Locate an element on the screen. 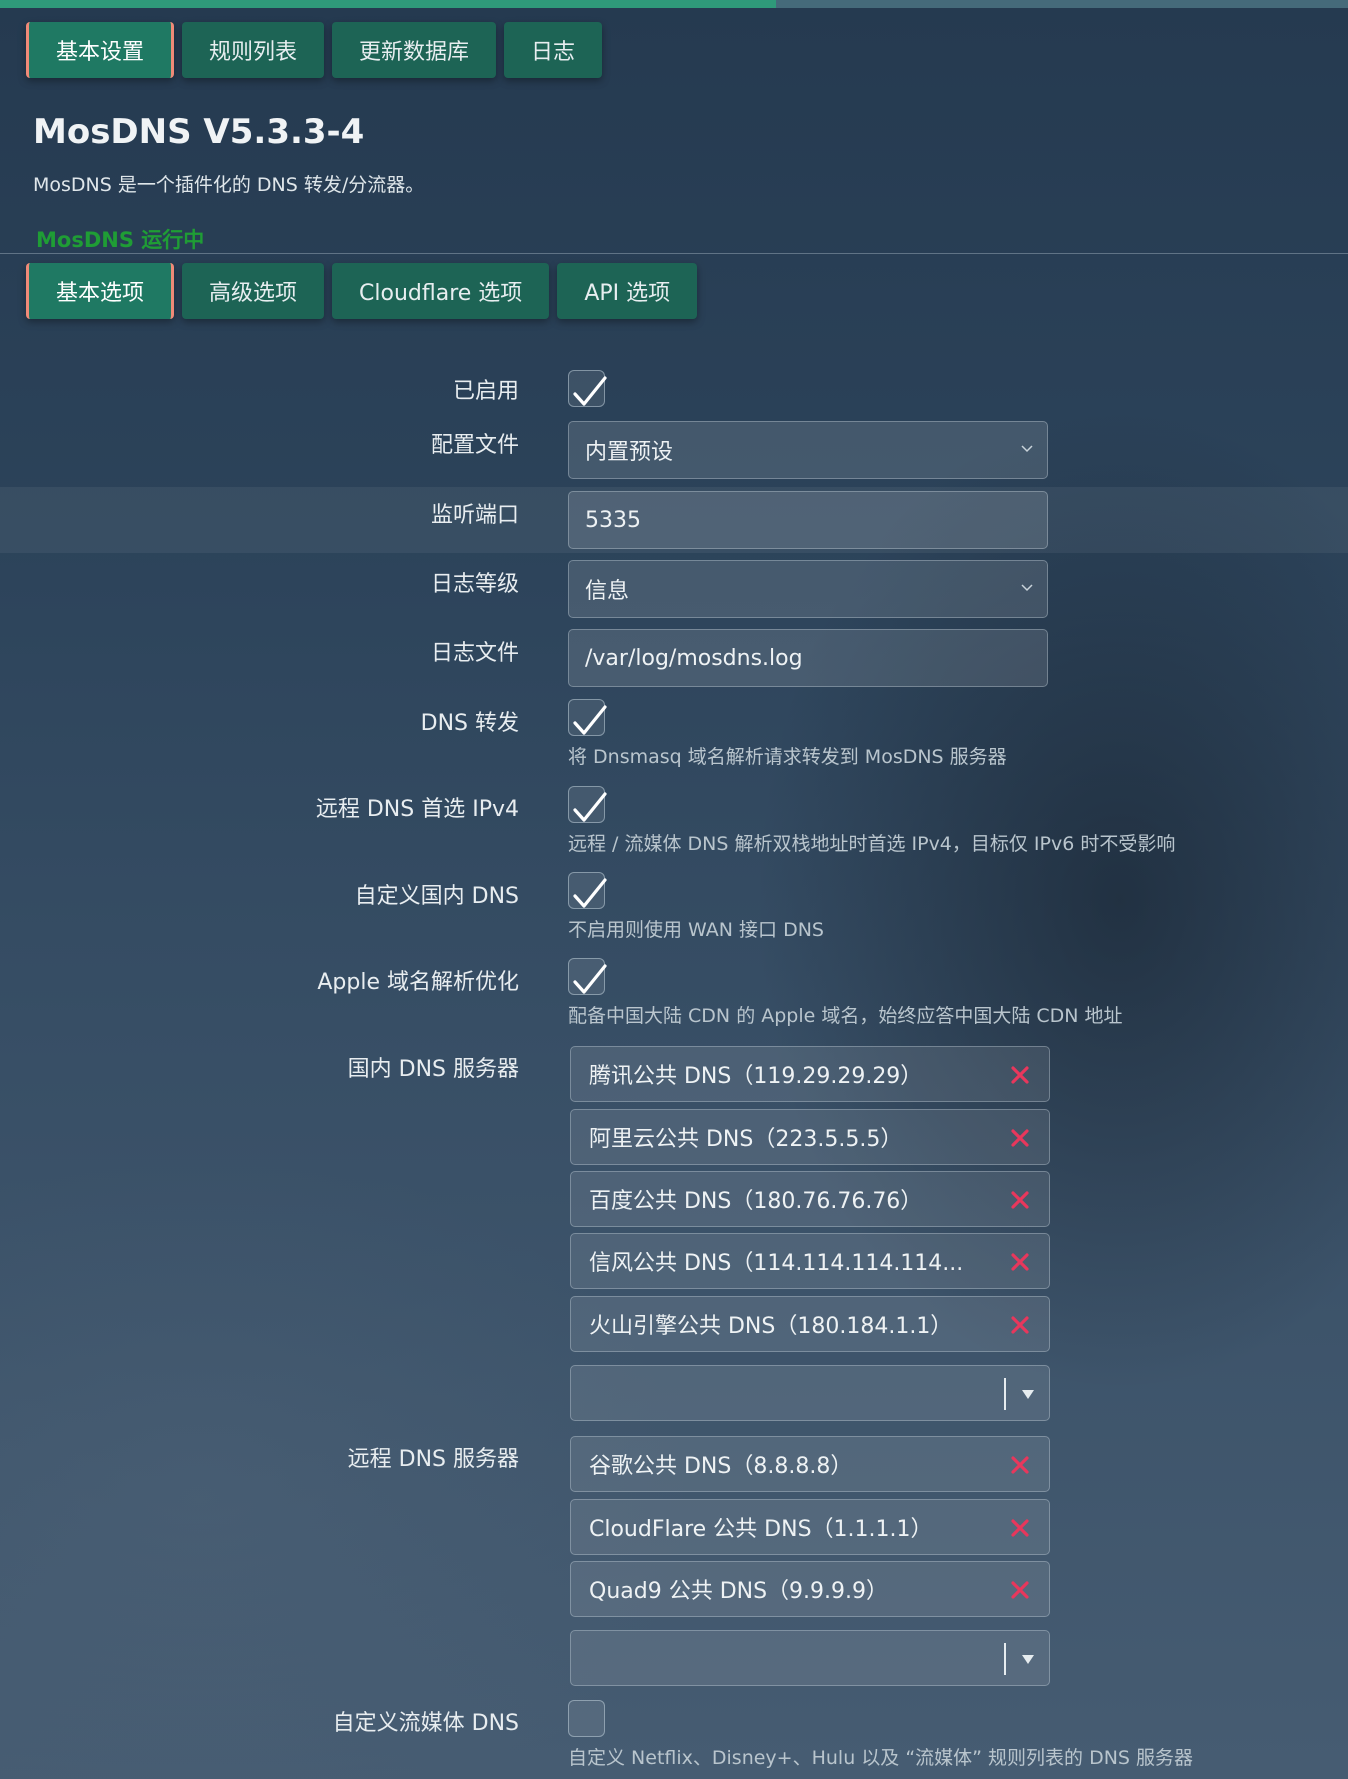 The height and width of the screenshot is (1779, 1348). local-dns-item-label: 火山引擎公共 DNS（180.184.1.1） is located at coordinates (771, 1326).